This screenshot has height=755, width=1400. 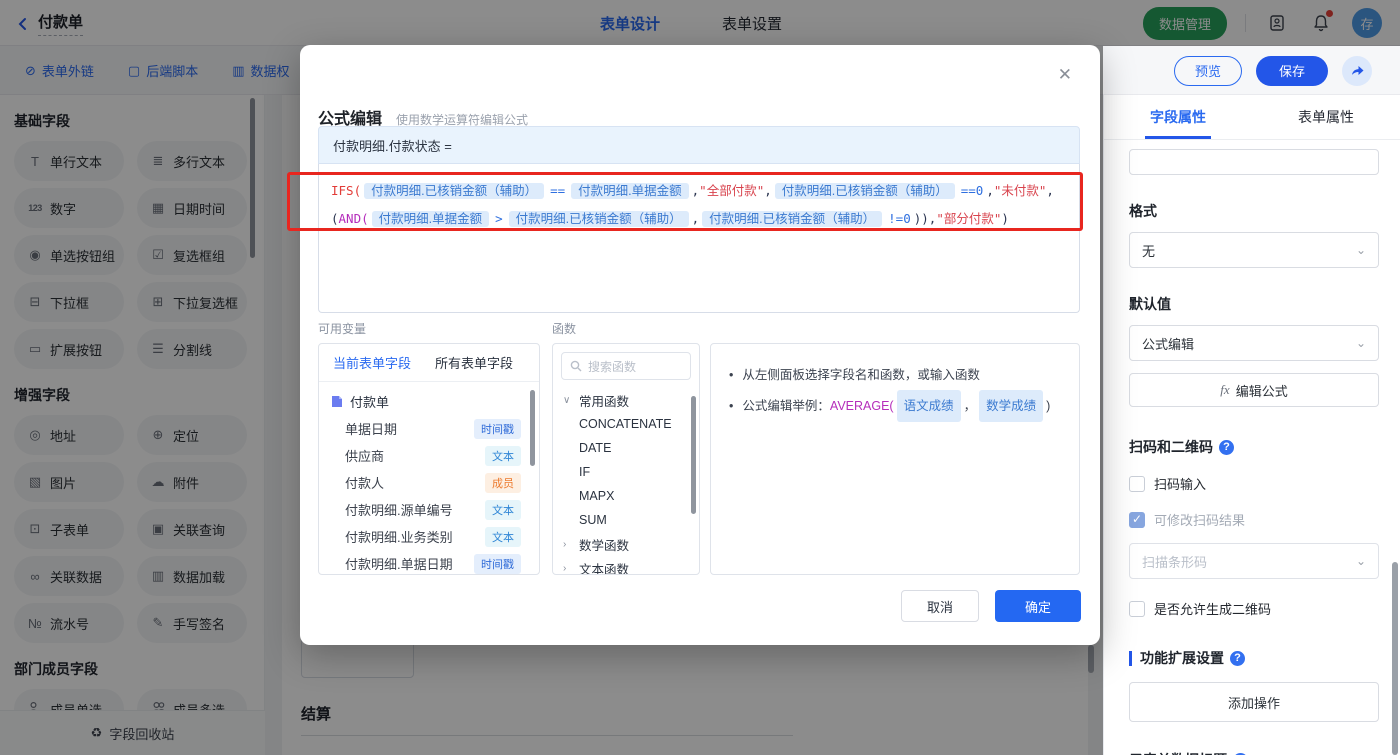 What do you see at coordinates (429, 363) in the screenshot?
I see `variables-tabs: 当前表单字段 所有表单字段` at bounding box center [429, 363].